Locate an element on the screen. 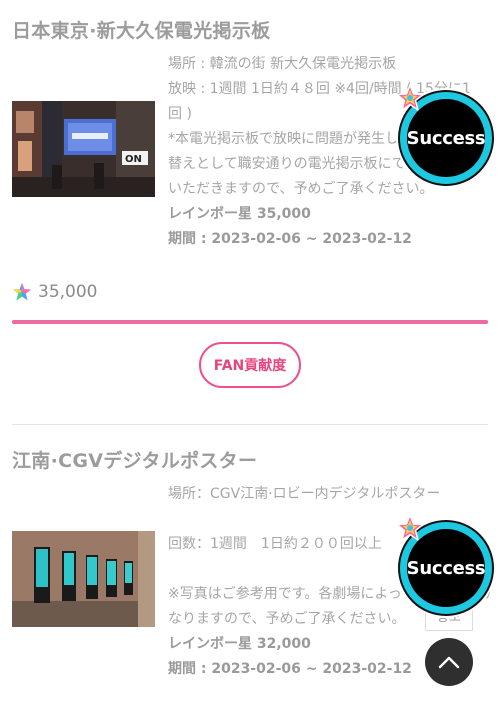  chevron-up-icon is located at coordinates (449, 662).